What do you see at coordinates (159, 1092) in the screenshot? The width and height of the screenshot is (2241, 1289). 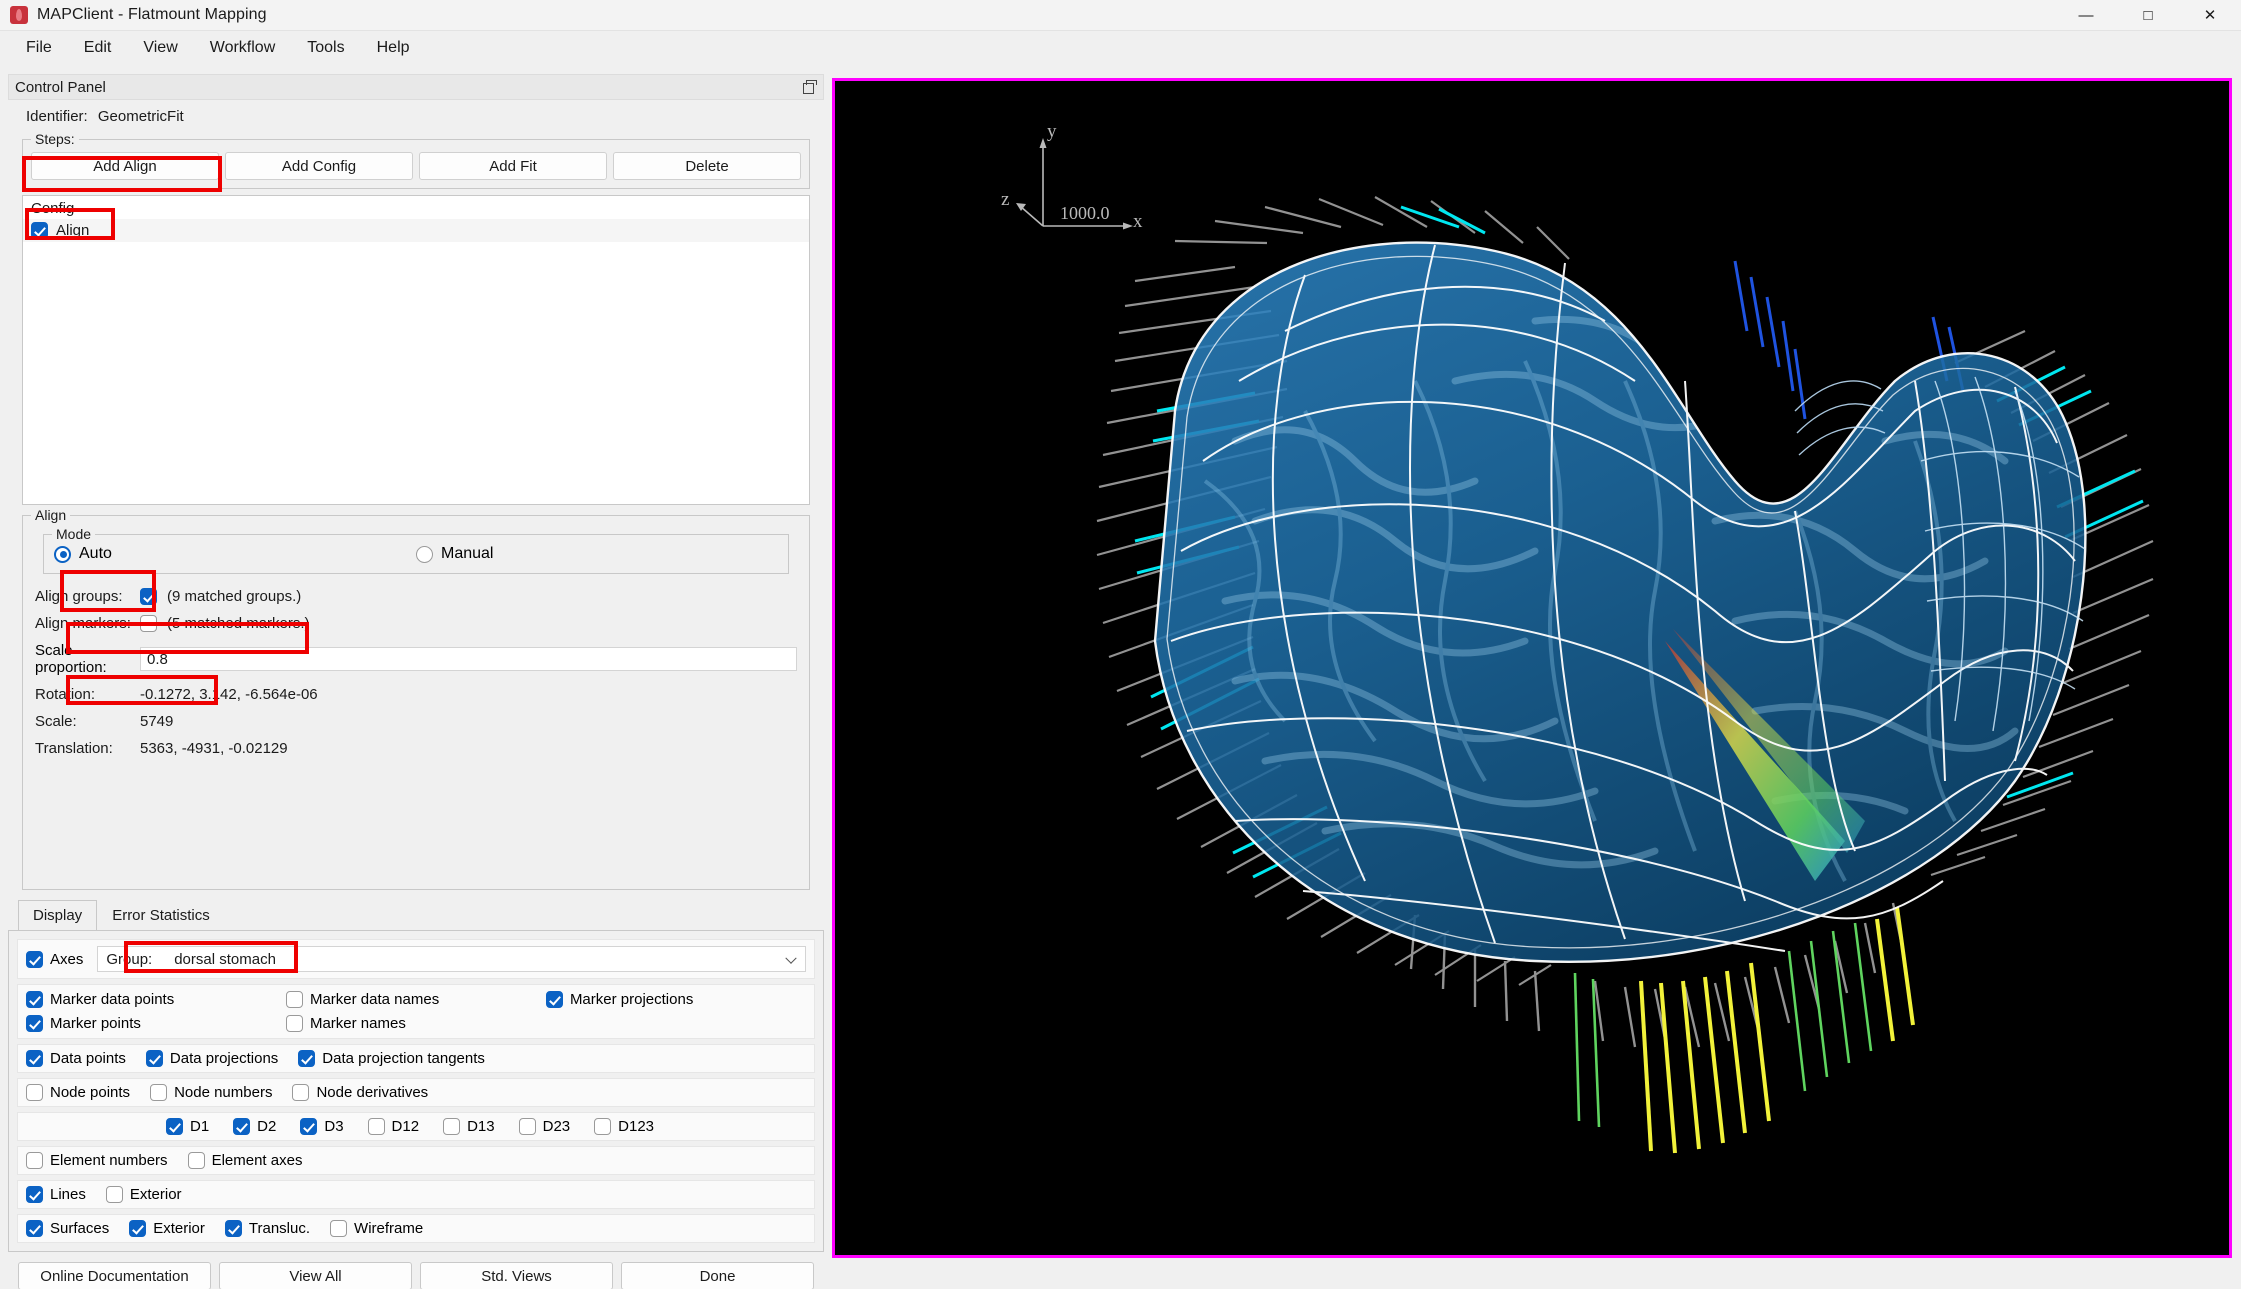 I see `node-numbers-checkbox` at bounding box center [159, 1092].